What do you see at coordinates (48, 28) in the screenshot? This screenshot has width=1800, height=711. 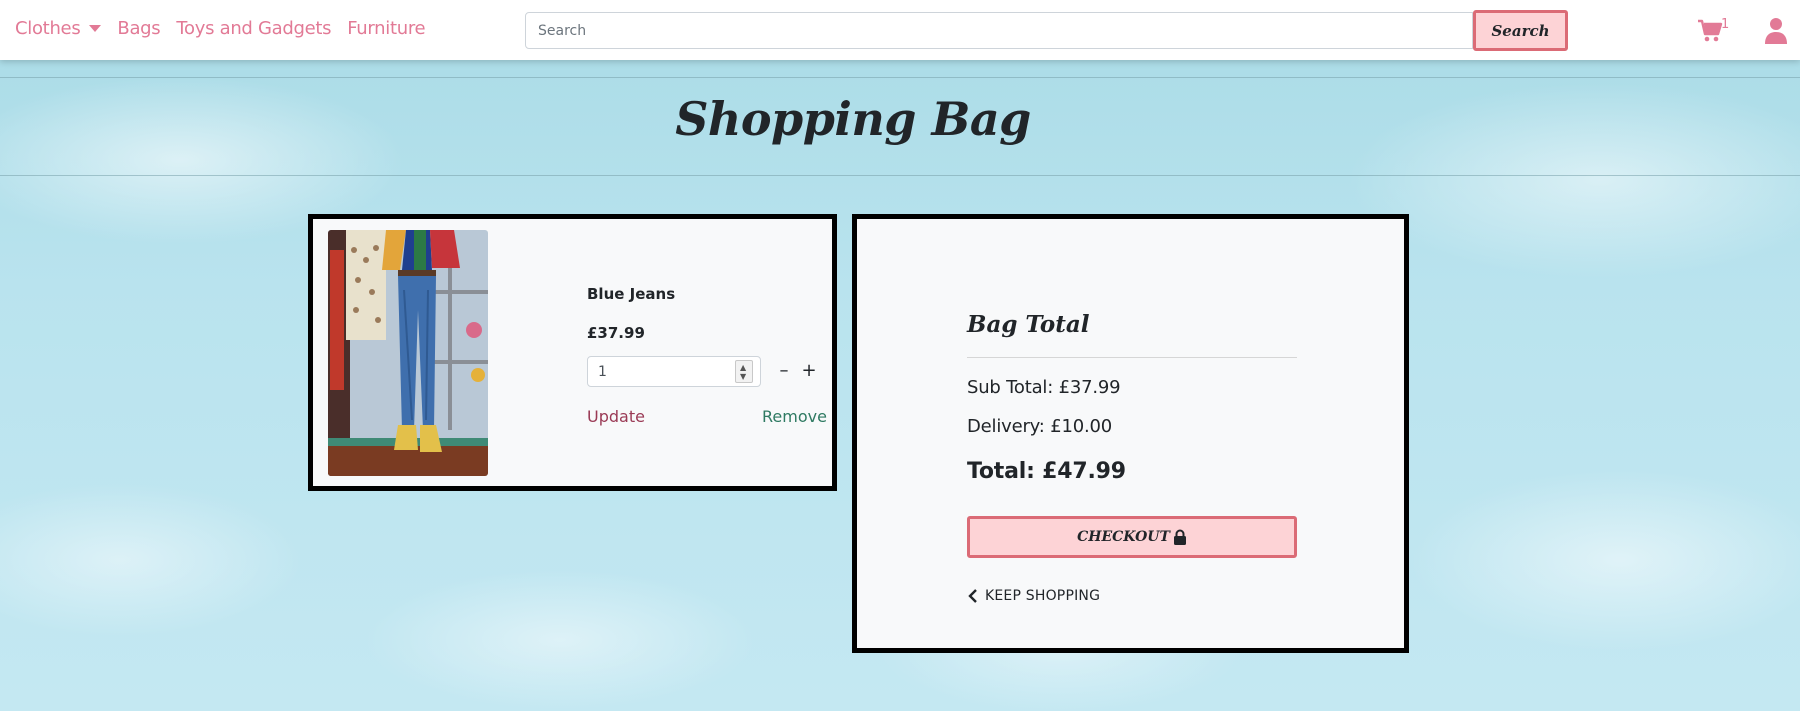 I see `nav-item-clothes-label: Clothes` at bounding box center [48, 28].